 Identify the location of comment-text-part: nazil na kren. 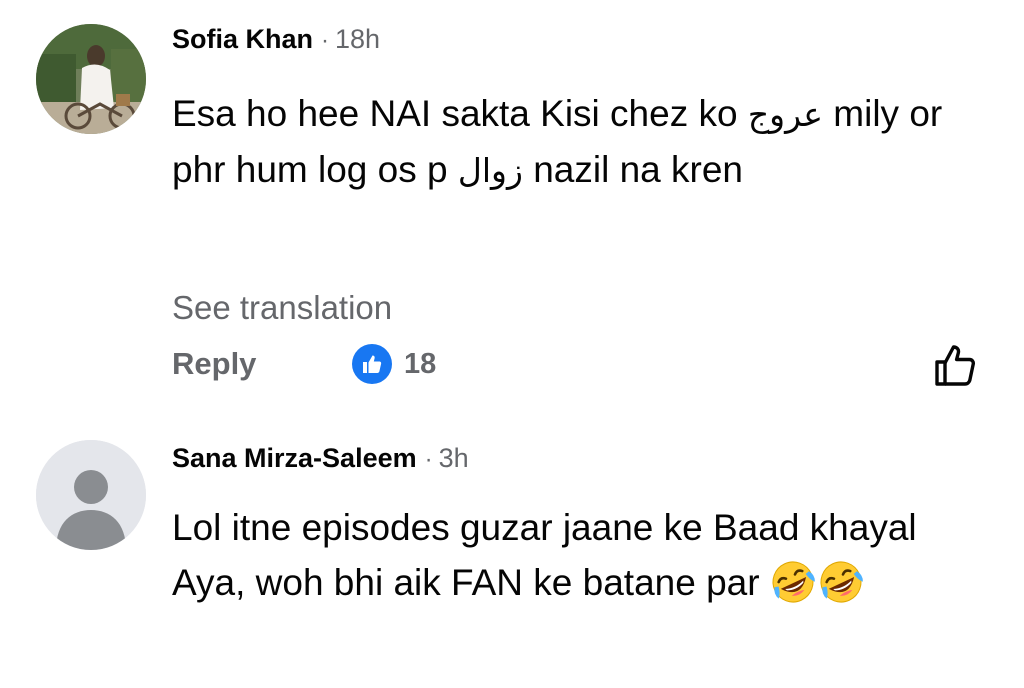
(632, 169).